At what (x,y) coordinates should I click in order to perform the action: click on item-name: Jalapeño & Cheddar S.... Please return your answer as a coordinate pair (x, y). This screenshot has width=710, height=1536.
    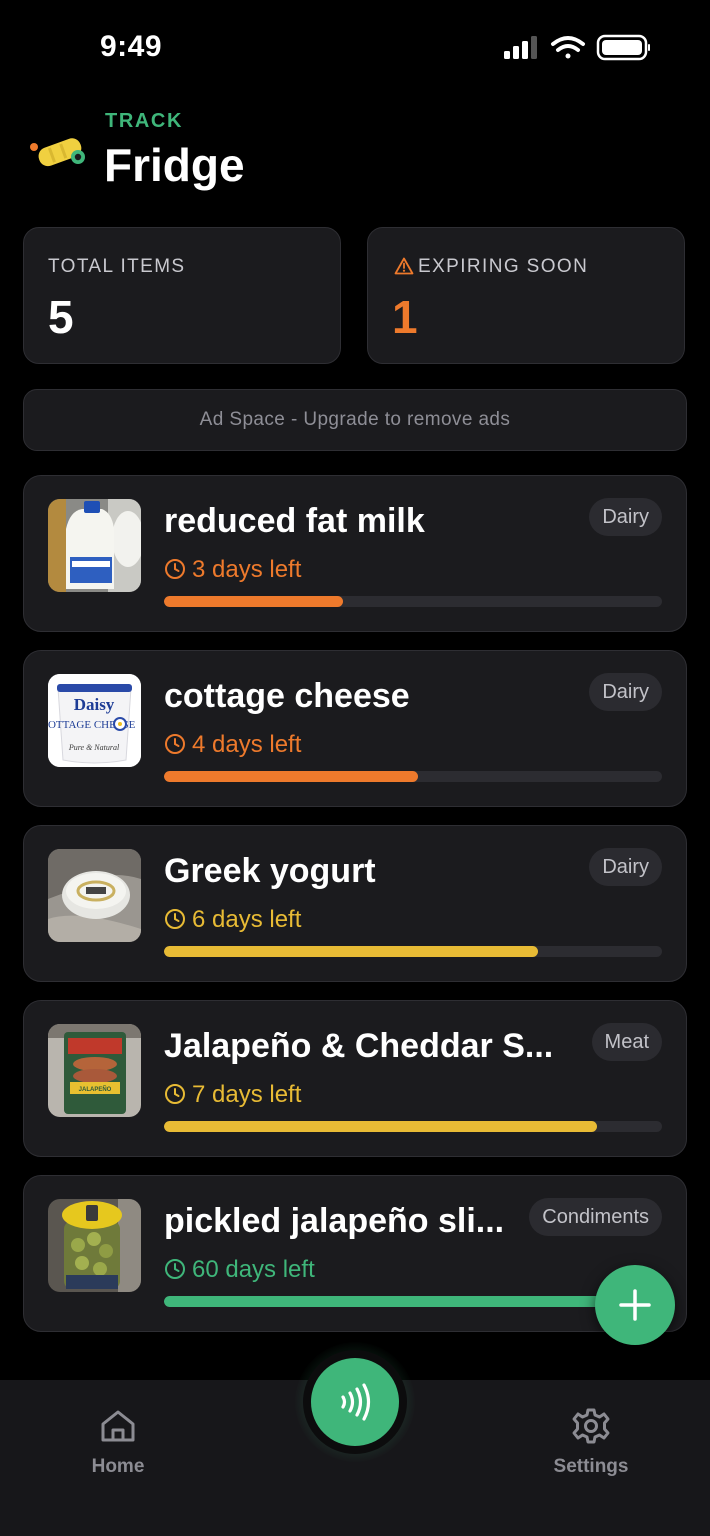
    Looking at the image, I should click on (359, 1046).